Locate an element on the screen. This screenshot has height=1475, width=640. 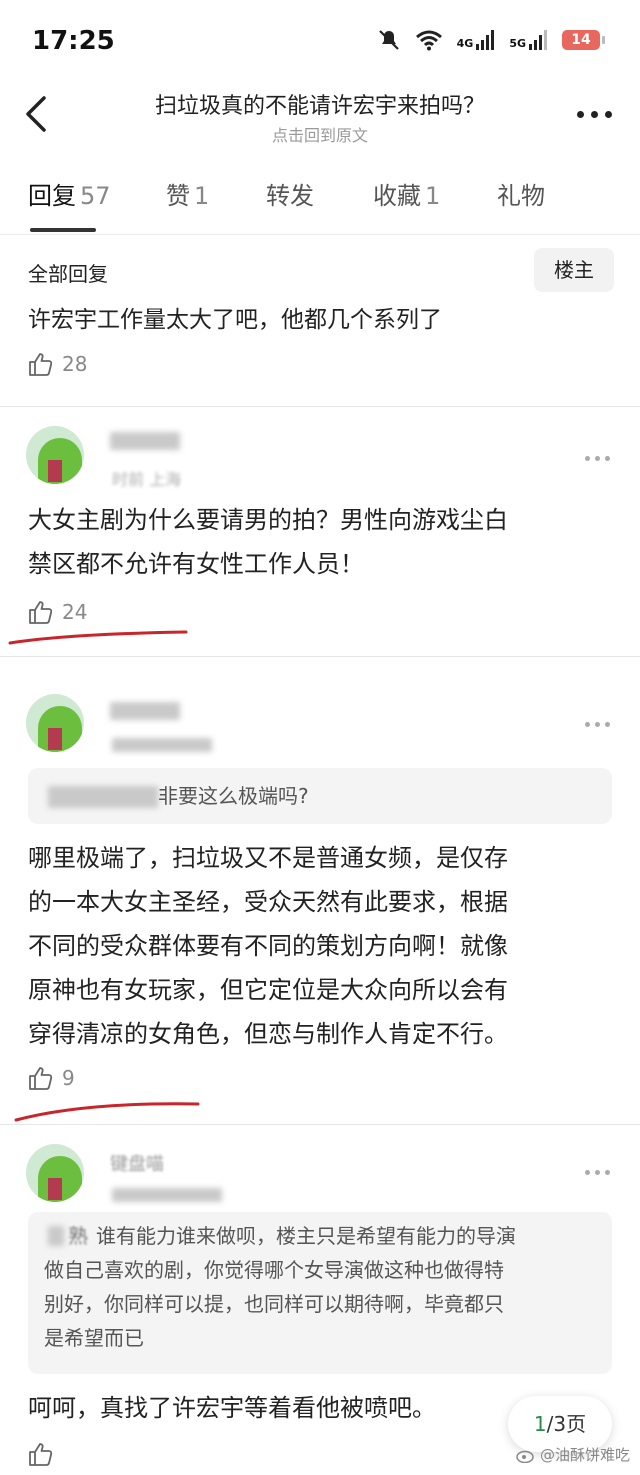
like-button: 28 is located at coordinates (56, 364).